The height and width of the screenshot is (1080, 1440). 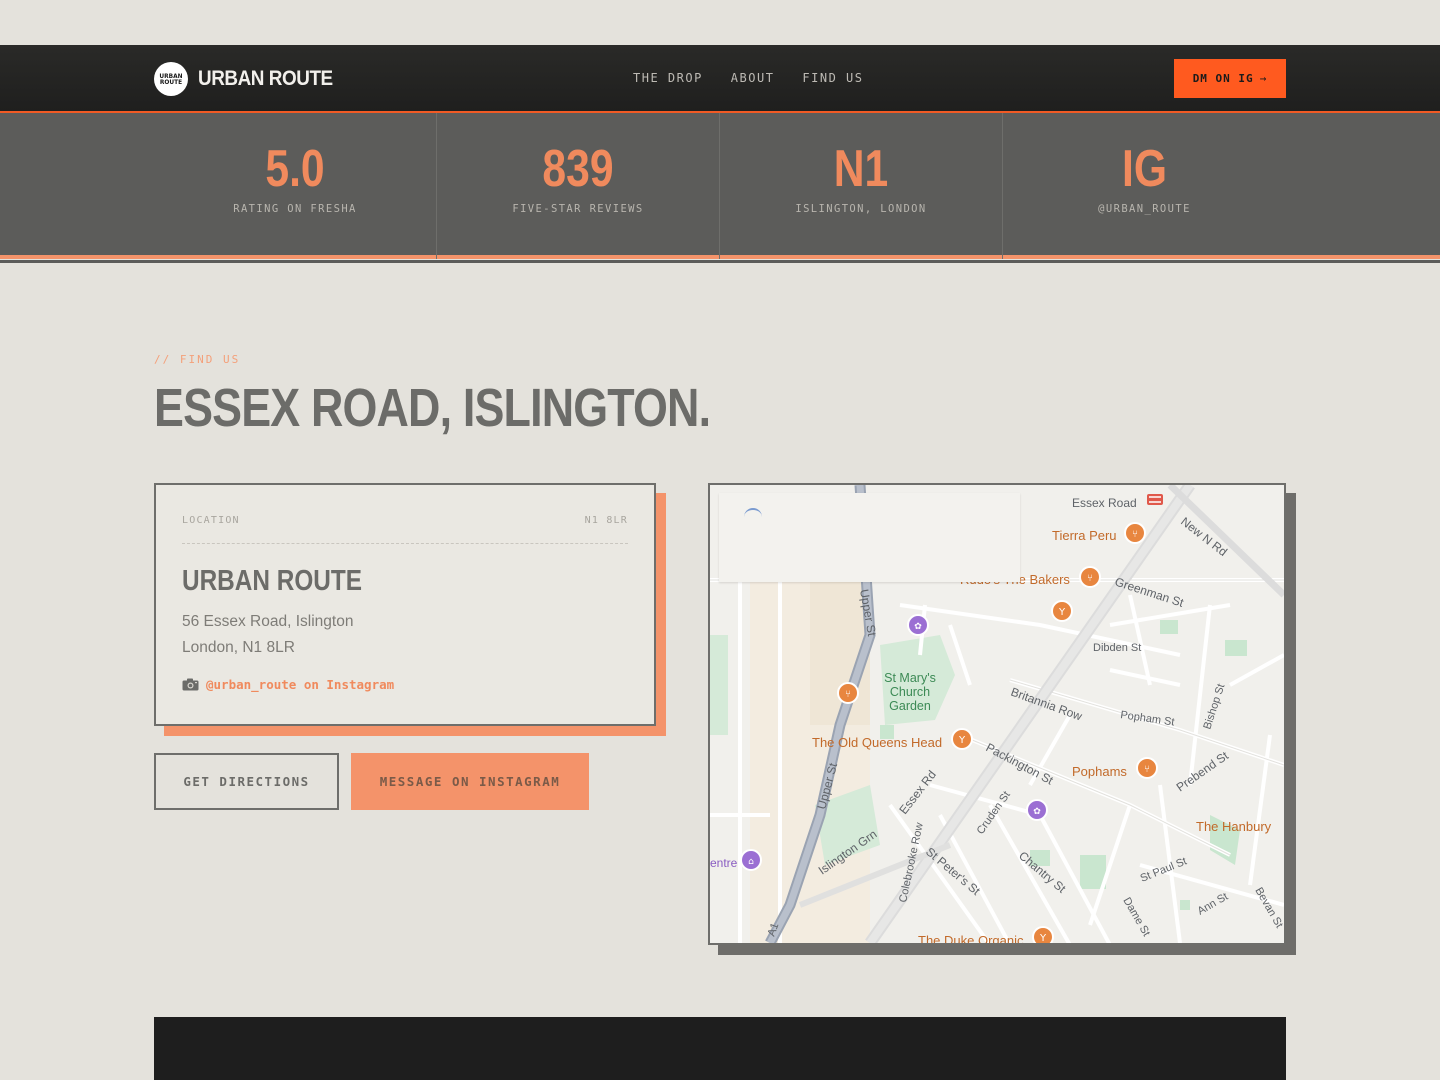 I want to click on location-label: LOCATION, so click(x=211, y=520).